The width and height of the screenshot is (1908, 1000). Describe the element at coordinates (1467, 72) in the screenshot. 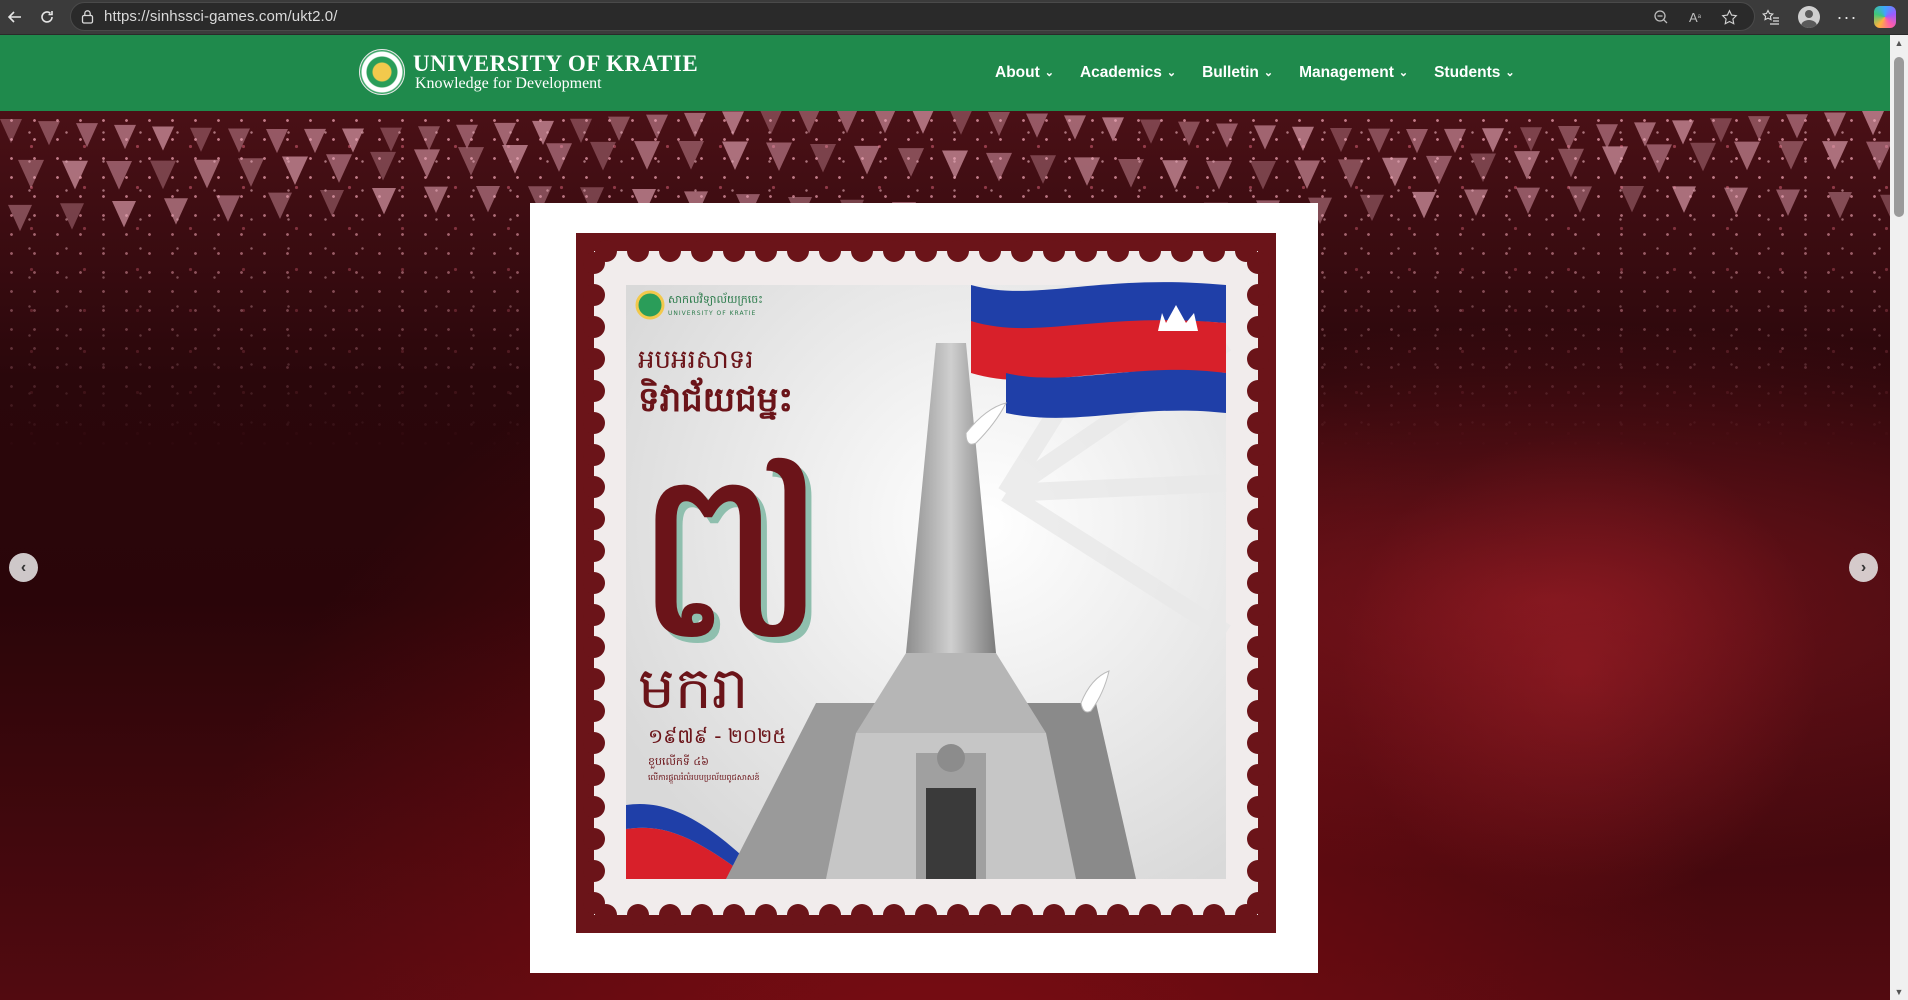

I see `nav-label: Students` at that location.